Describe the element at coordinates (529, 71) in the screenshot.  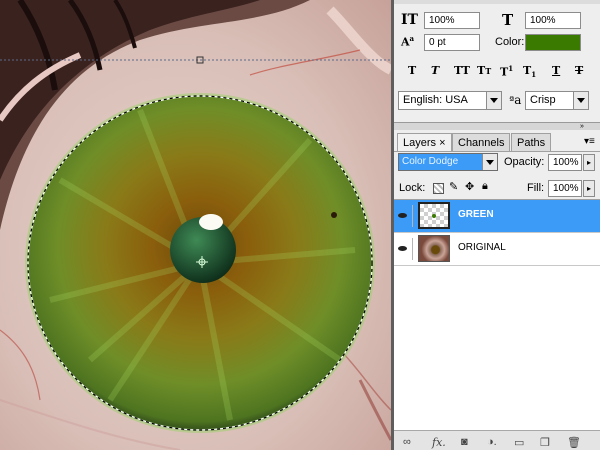
I see `subscript-icon: T1` at that location.